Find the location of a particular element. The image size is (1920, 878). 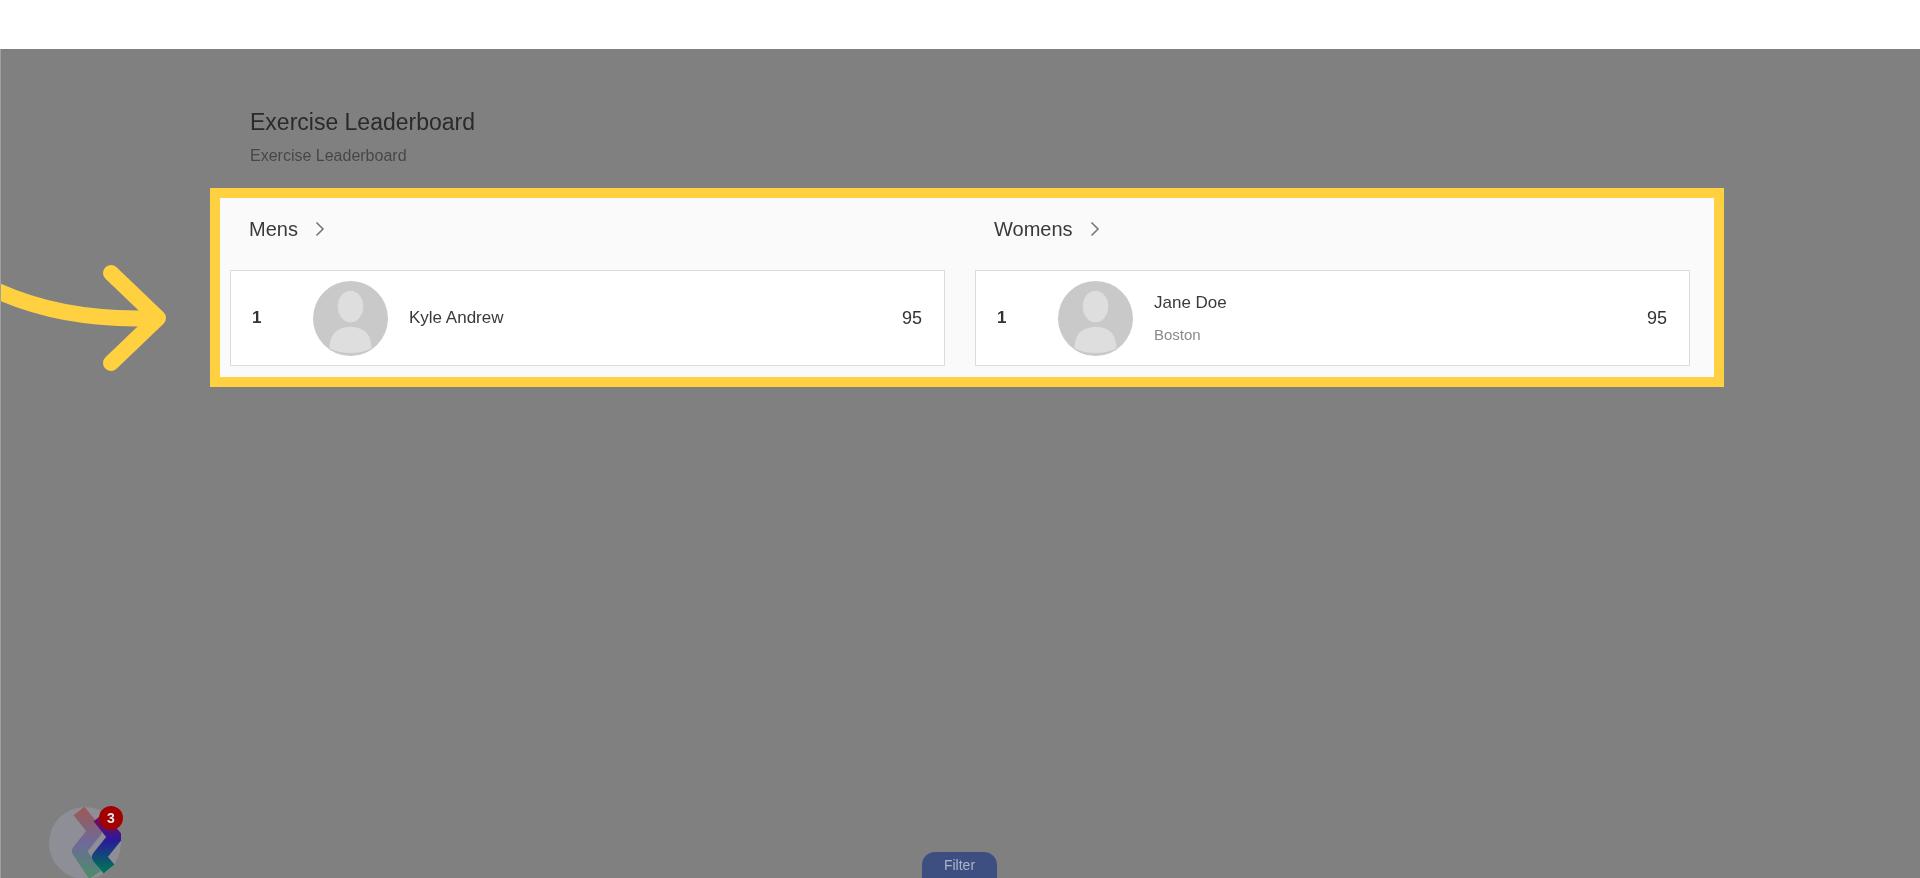

leaderboard-category-link: Mens is located at coordinates (287, 229).